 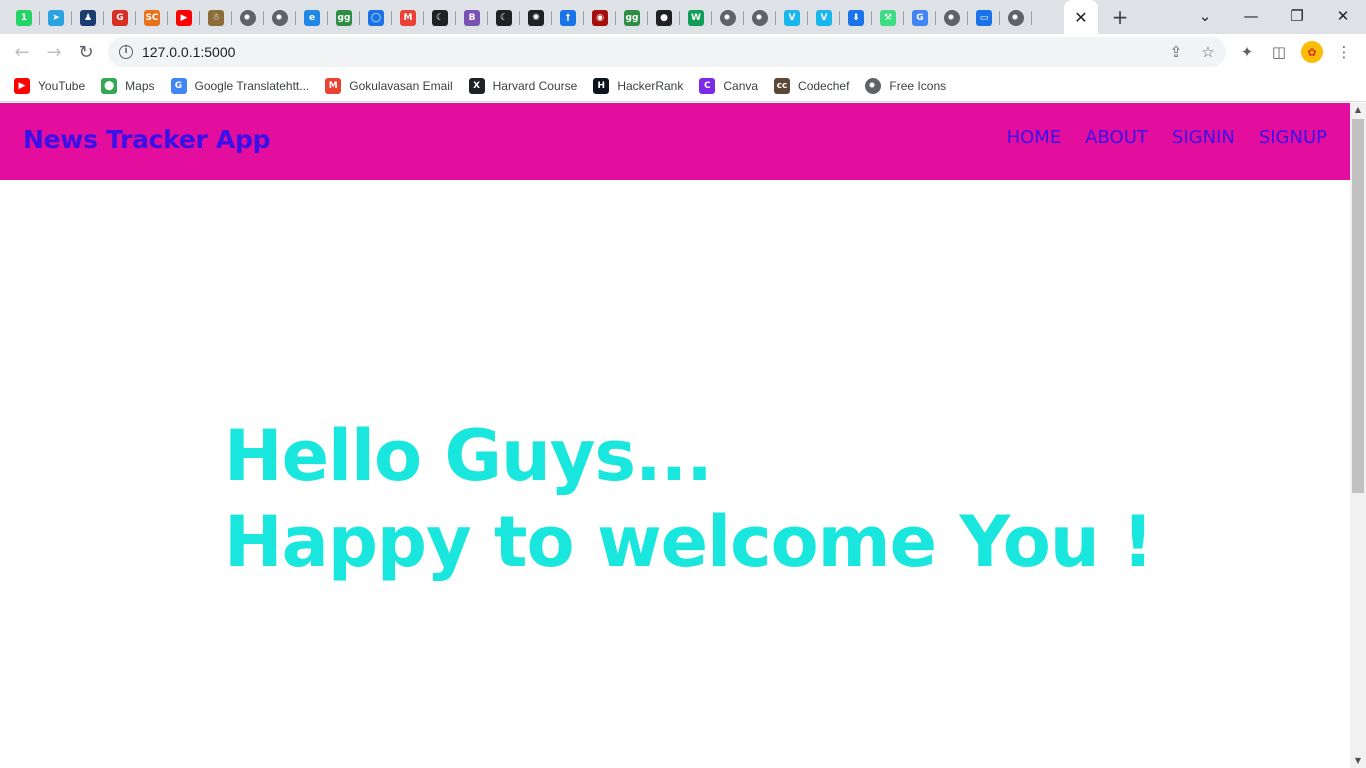 What do you see at coordinates (782, 85) in the screenshot?
I see `codechef-icon: cc` at bounding box center [782, 85].